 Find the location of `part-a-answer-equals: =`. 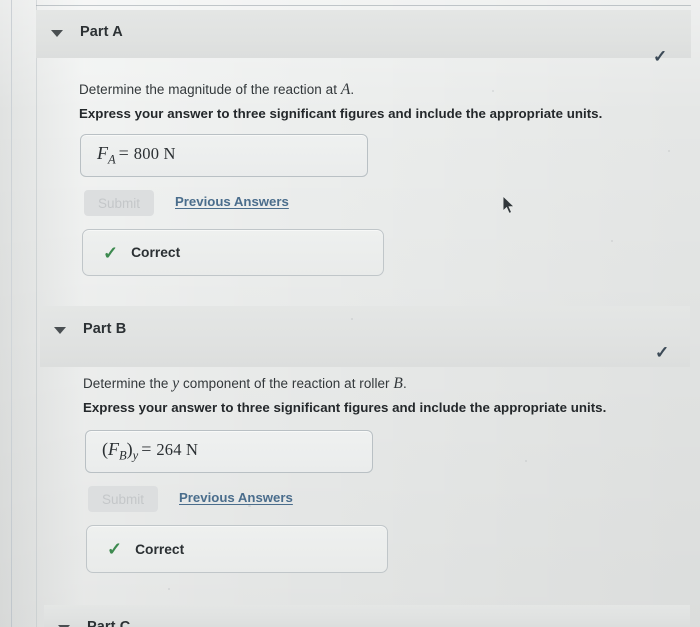

part-a-answer-equals: = is located at coordinates (123, 153).